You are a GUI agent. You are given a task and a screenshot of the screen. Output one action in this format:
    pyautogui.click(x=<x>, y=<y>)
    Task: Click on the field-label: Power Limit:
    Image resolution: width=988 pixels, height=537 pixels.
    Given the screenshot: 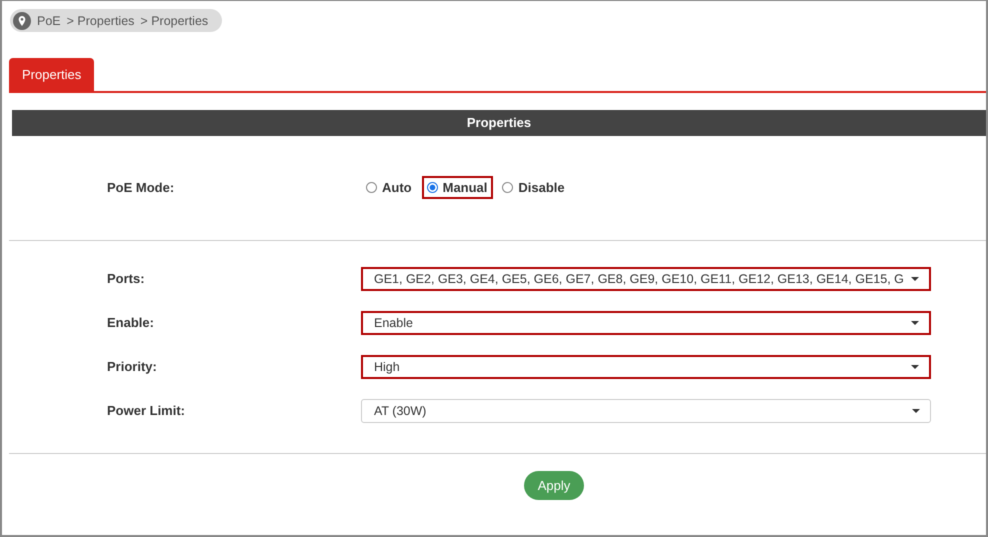 What is the action you would take?
    pyautogui.click(x=146, y=410)
    